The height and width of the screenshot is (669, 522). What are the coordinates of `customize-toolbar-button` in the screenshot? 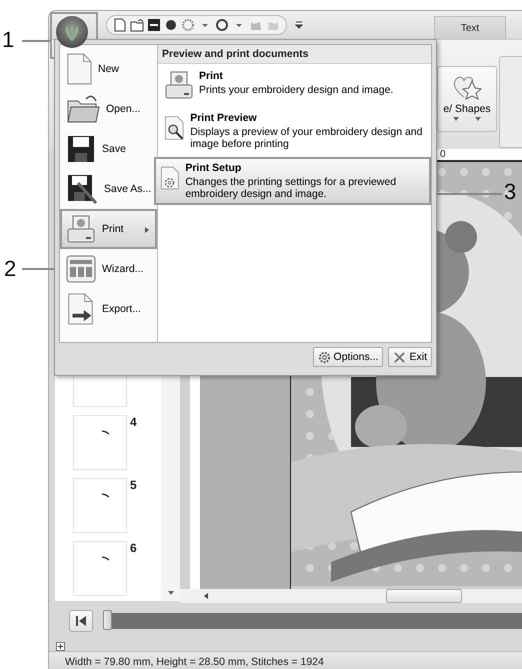 It's located at (299, 25).